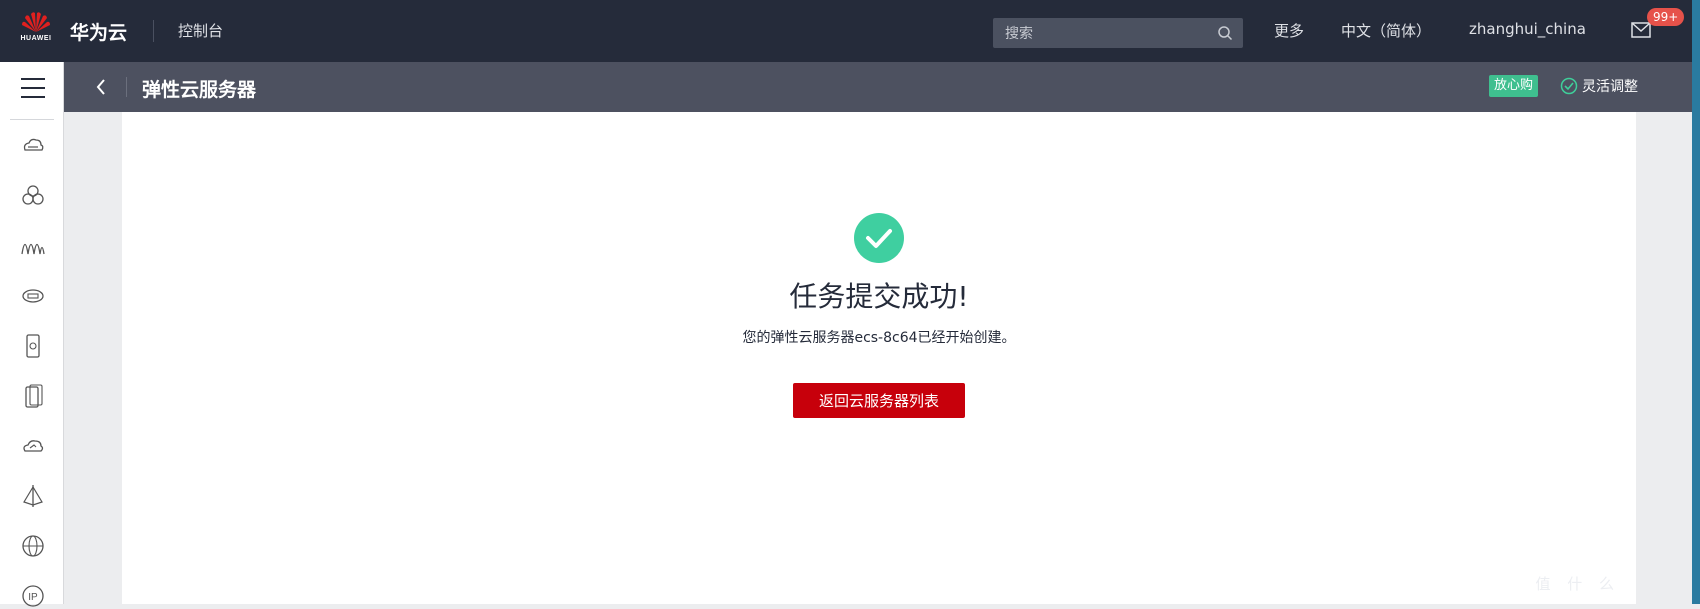  Describe the element at coordinates (32, 119) in the screenshot. I see `sidebar-divider` at that location.